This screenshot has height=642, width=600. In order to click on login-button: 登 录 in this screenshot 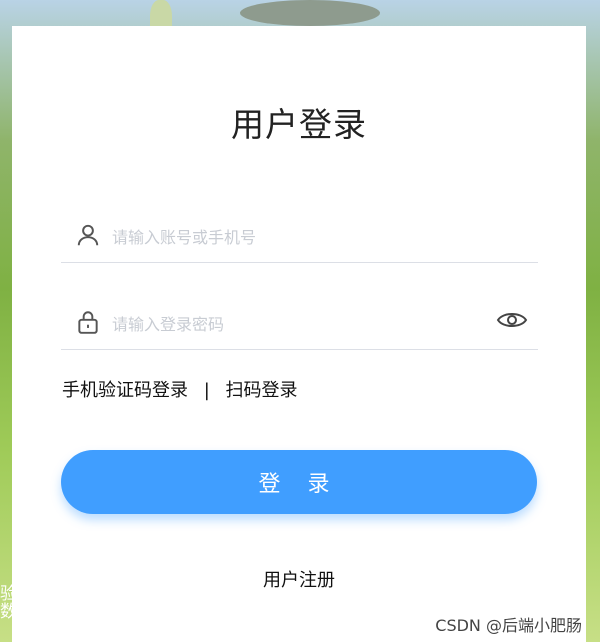, I will do `click(299, 482)`.